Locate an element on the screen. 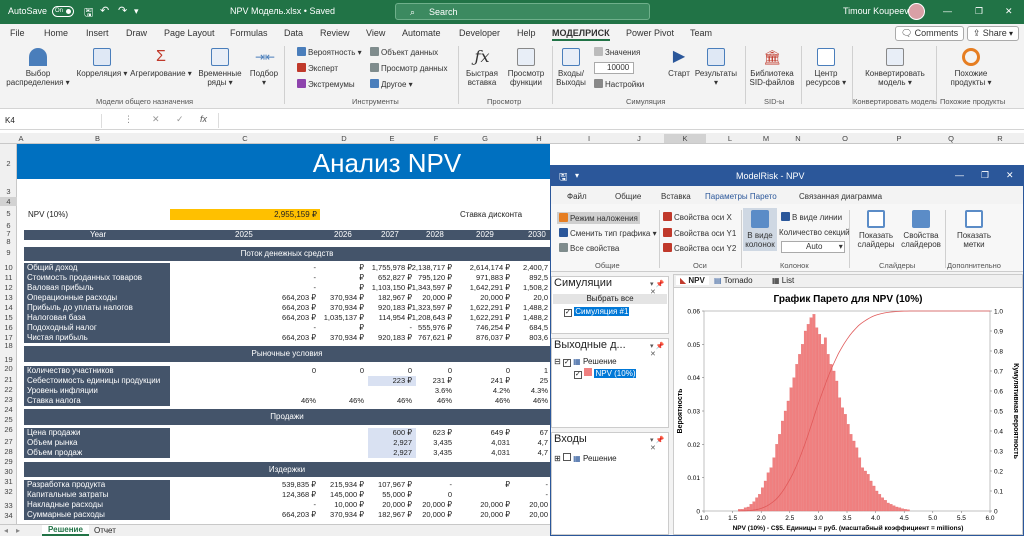 The width and height of the screenshot is (1024, 536). menu-developer: Developer is located at coordinates (479, 33).